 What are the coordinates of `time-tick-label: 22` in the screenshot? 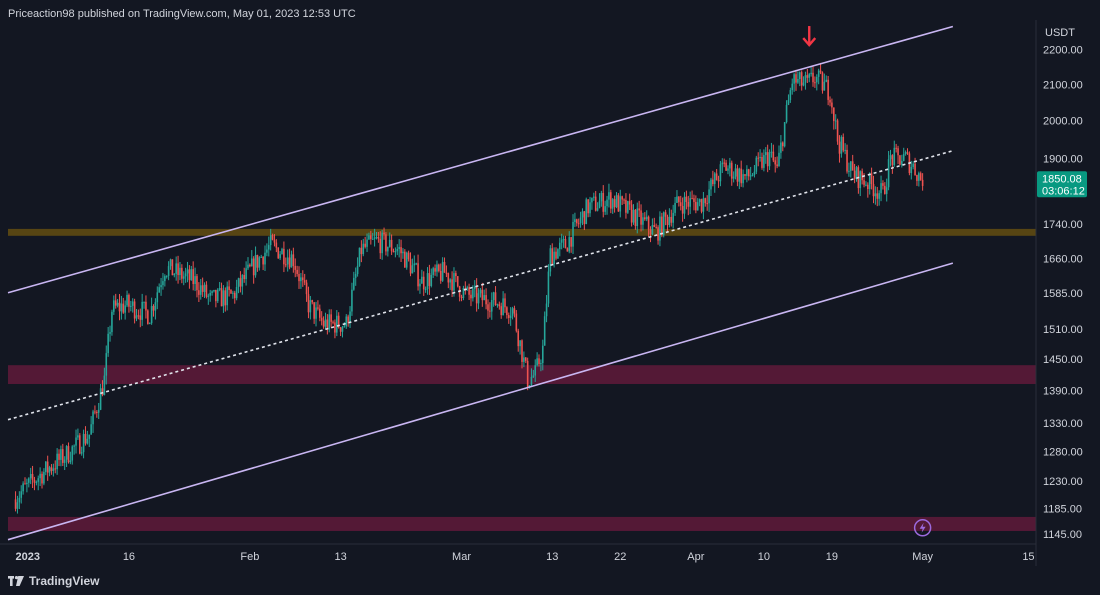 It's located at (620, 557).